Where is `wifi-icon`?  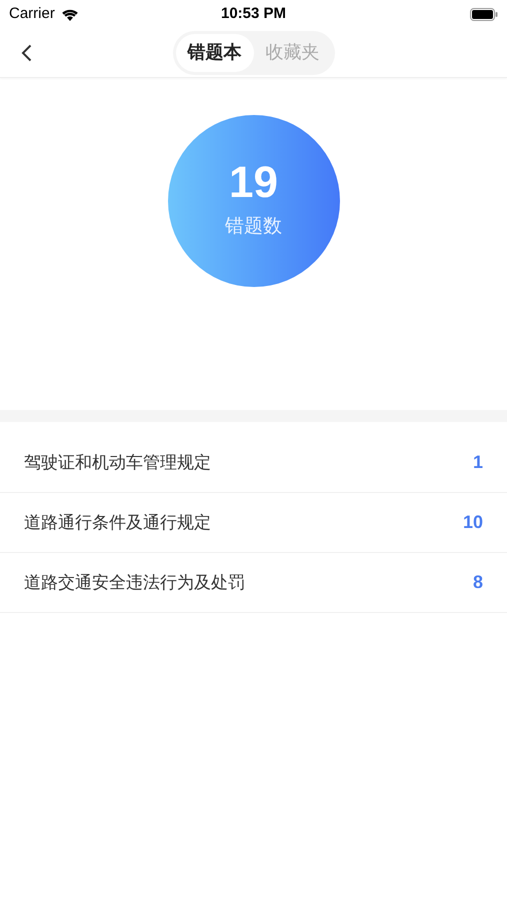
wifi-icon is located at coordinates (69, 14).